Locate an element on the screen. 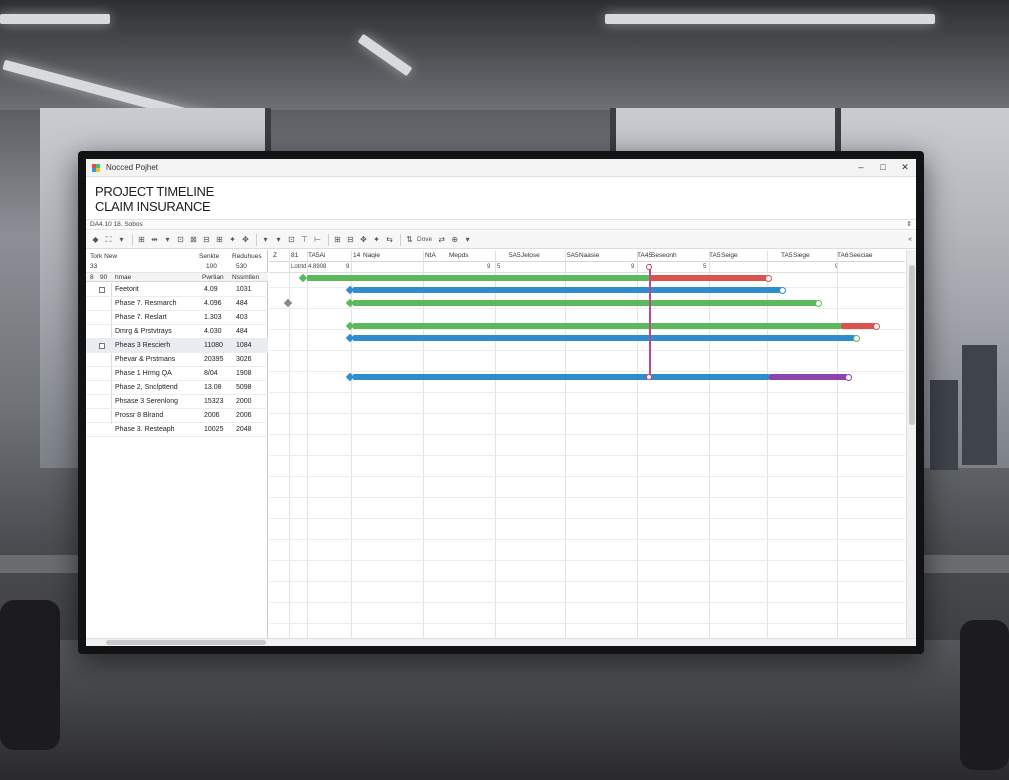  toolbar-icon: ⇹ is located at coordinates (154, 239).